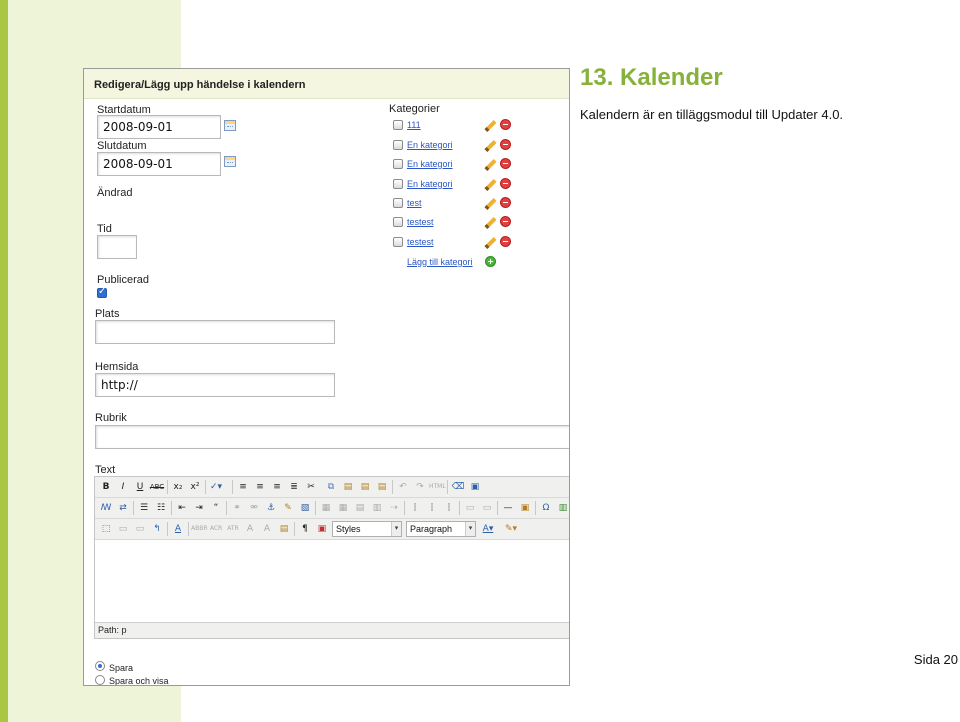 The image size is (960, 722). What do you see at coordinates (511, 529) in the screenshot?
I see `highlight-color-icon: ✎▾` at bounding box center [511, 529].